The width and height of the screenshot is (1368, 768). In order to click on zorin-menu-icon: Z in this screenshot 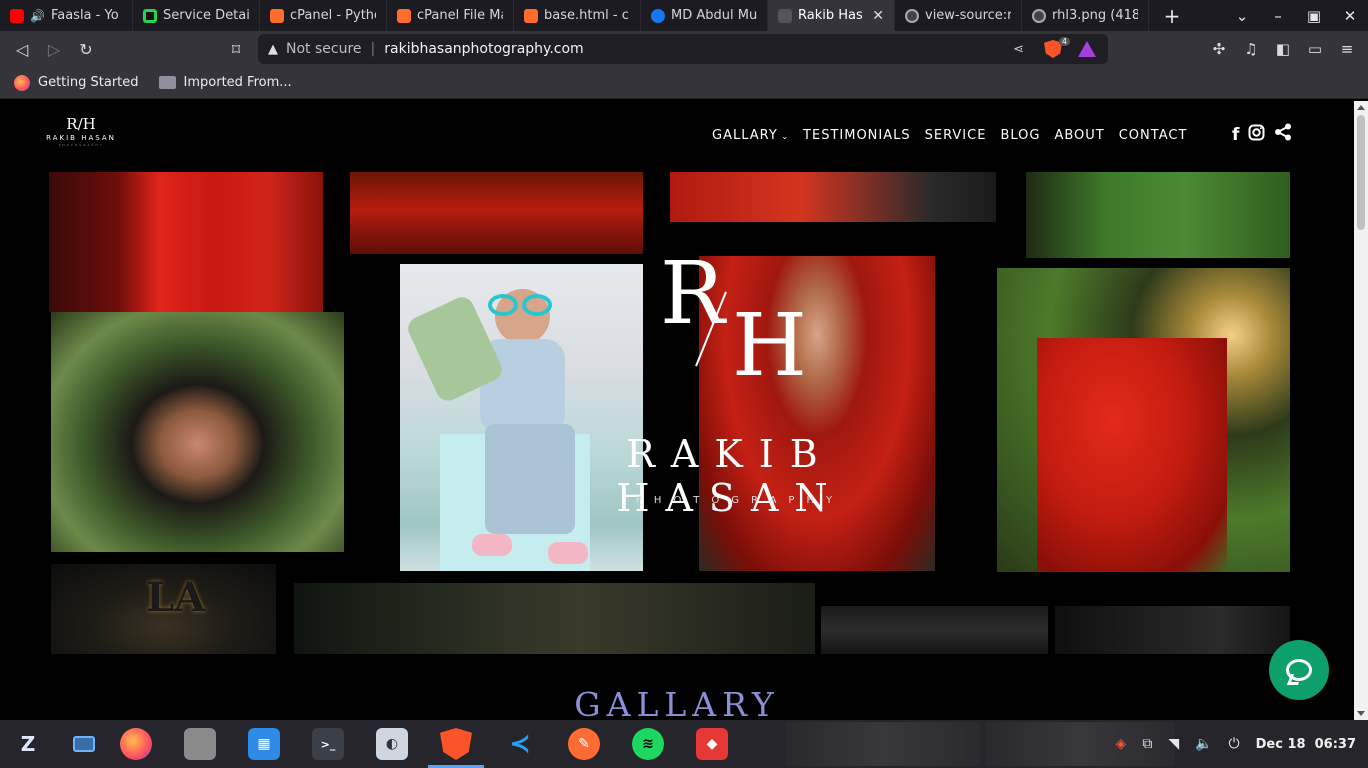, I will do `click(28, 744)`.